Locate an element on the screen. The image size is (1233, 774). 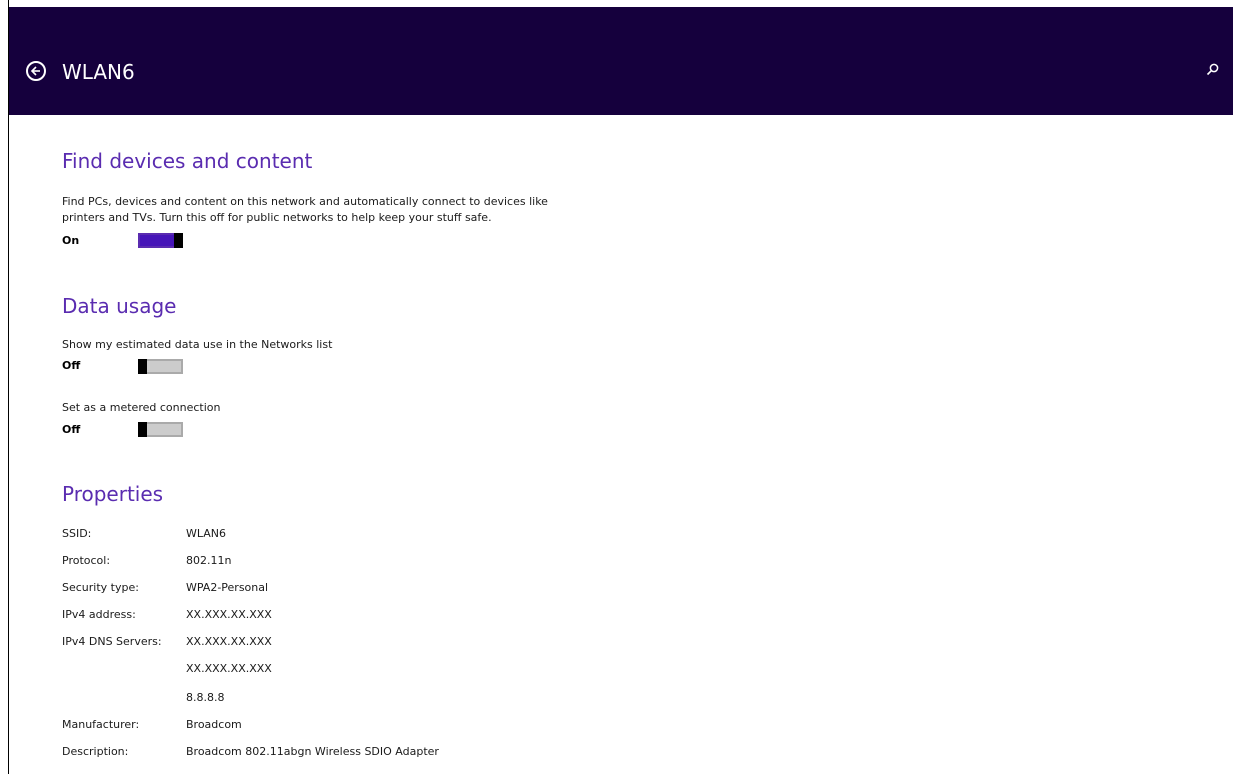
data-usage-heading: Data usage is located at coordinates (119, 306).